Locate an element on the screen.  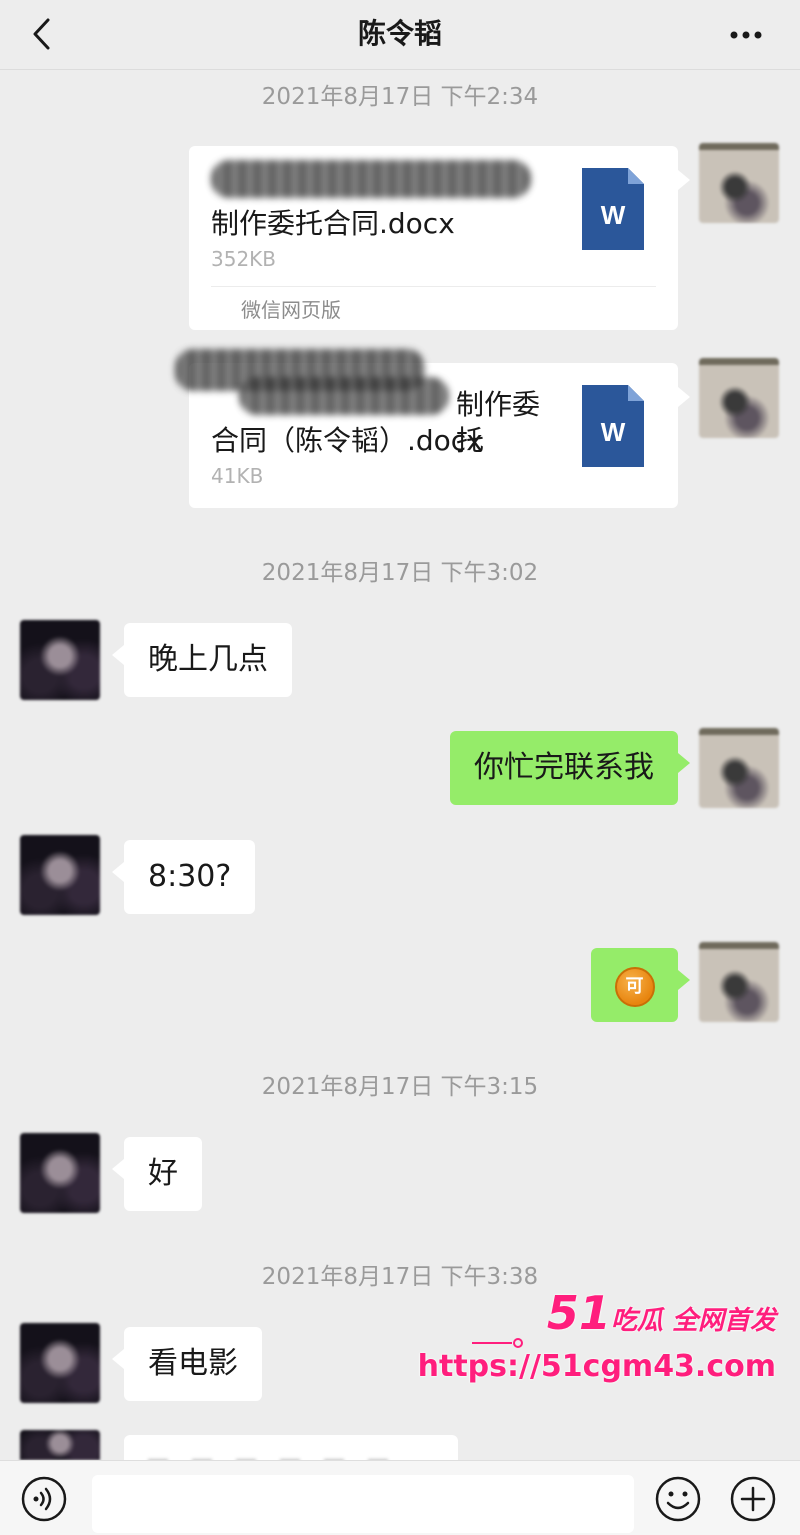
chat-title: 陈令韬 is located at coordinates (399, 33).